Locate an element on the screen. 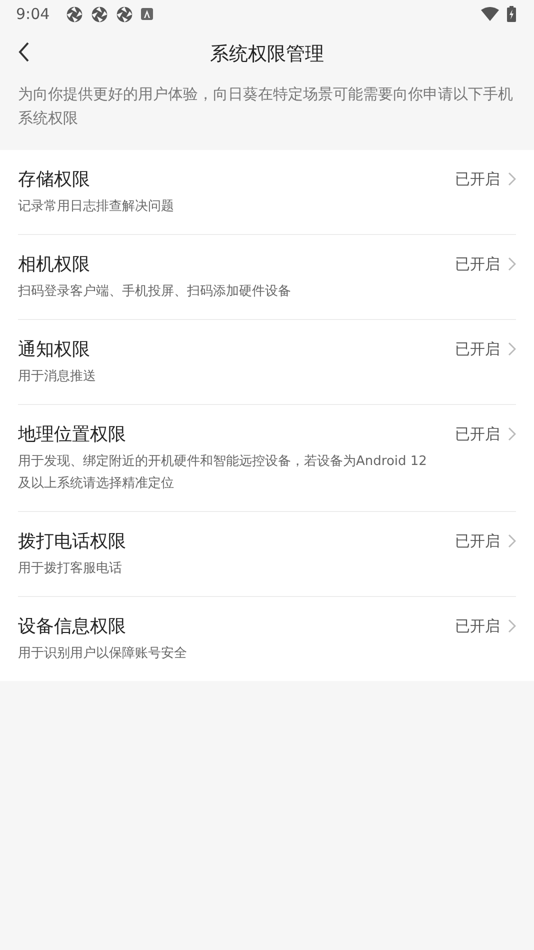 The height and width of the screenshot is (950, 534). permission-description: 用于拨打客服电话 is located at coordinates (70, 569).